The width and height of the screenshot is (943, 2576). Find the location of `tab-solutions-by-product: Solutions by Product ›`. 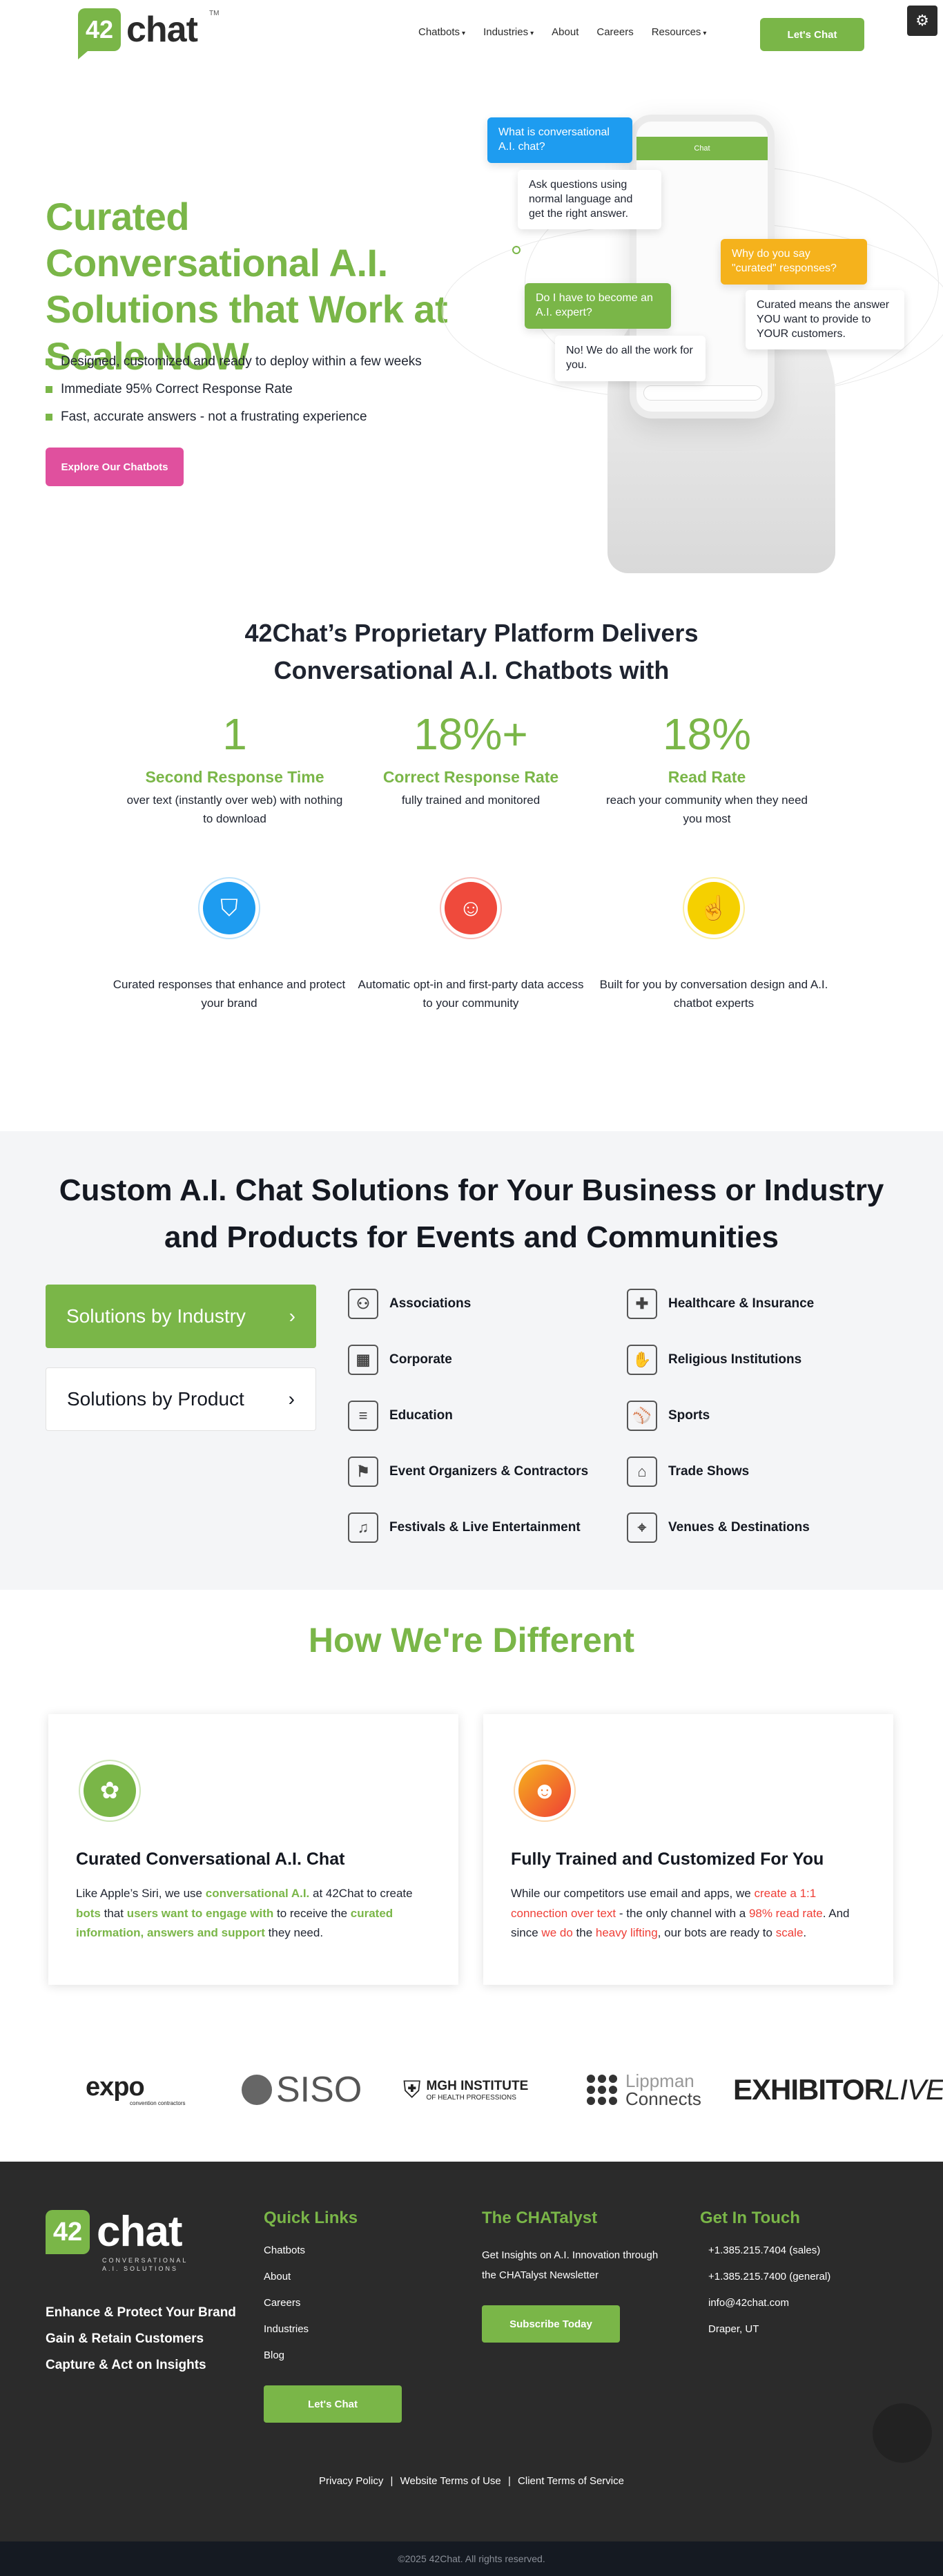

tab-solutions-by-product: Solutions by Product › is located at coordinates (181, 1399).